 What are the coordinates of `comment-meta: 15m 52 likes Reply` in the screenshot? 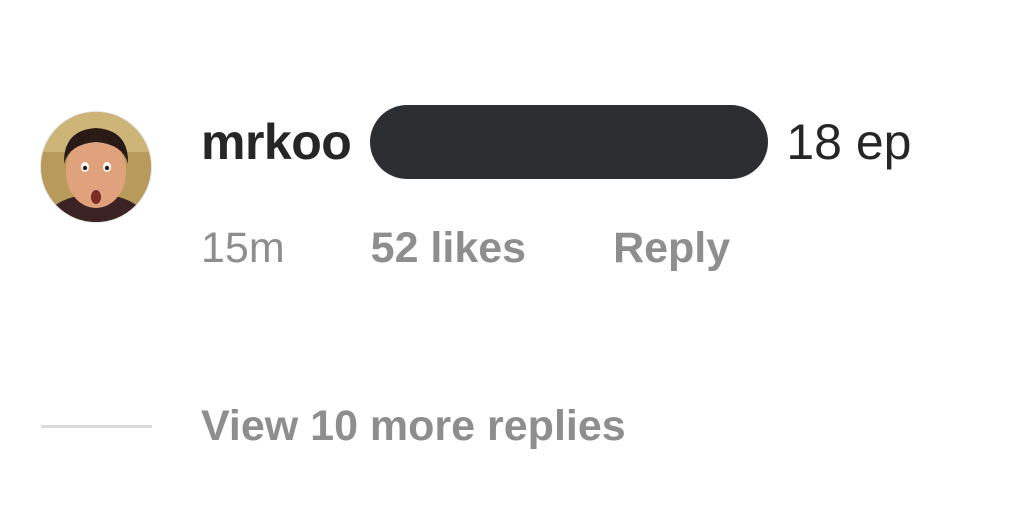 It's located at (465, 248).